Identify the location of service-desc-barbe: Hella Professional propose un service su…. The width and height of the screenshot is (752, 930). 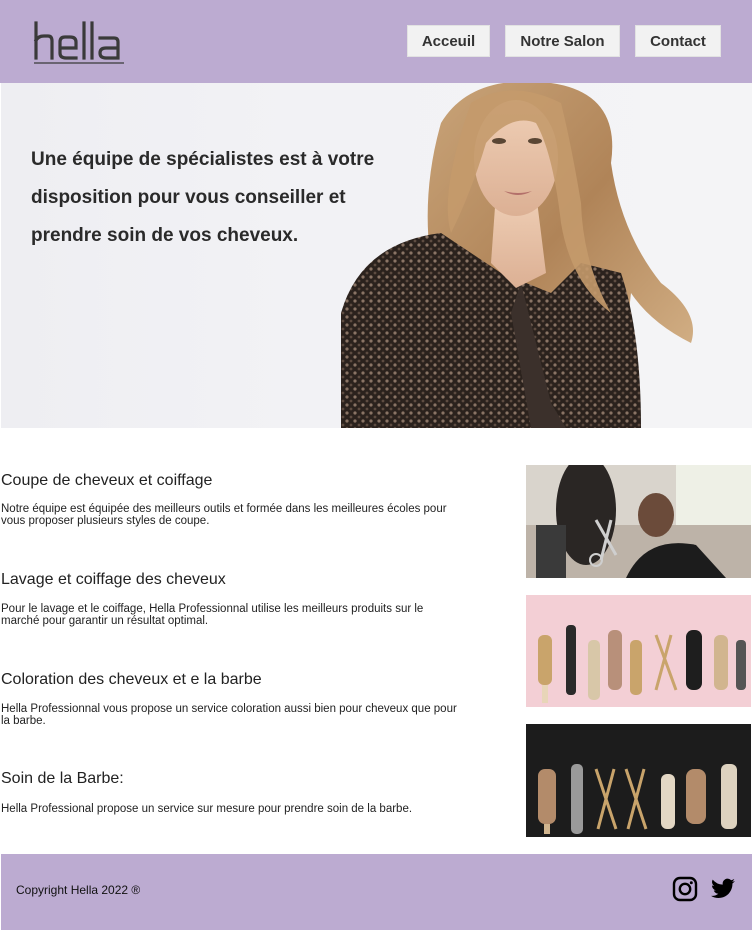
(207, 809).